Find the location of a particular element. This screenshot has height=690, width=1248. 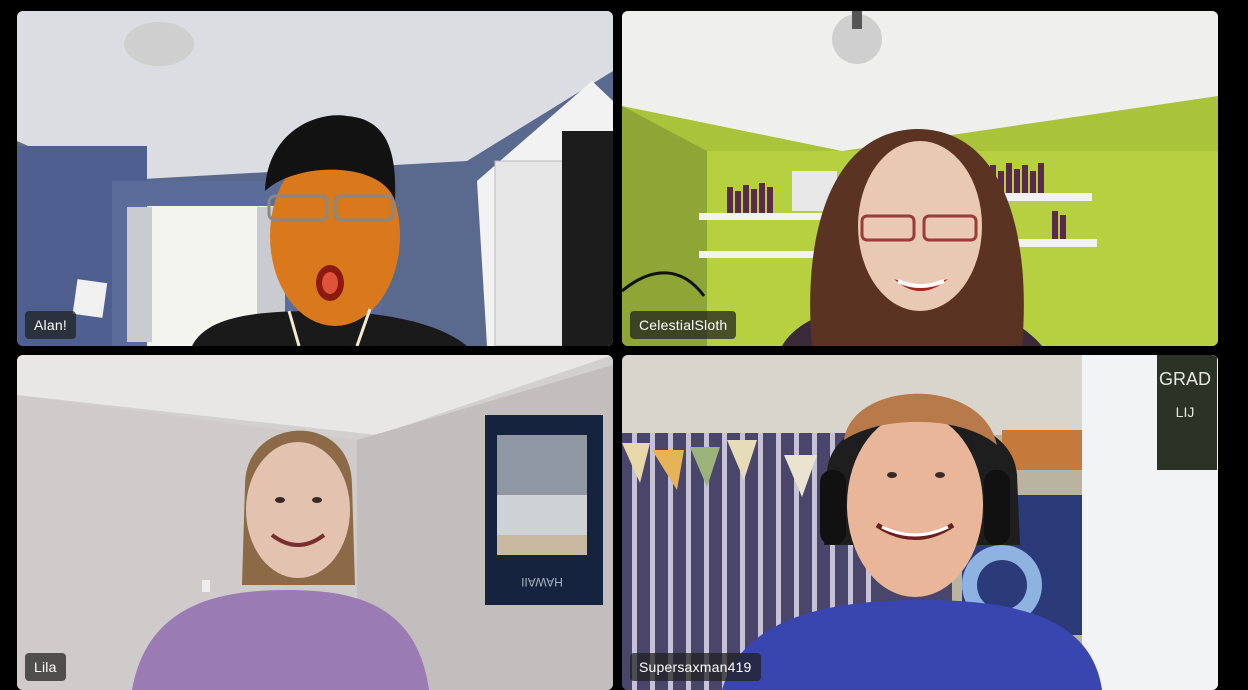

participant-name-label: CelestialSloth is located at coordinates (683, 325).